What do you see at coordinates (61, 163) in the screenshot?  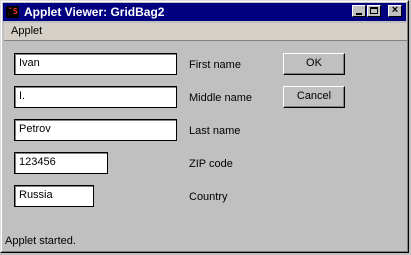 I see `zip-code-field: 123456` at bounding box center [61, 163].